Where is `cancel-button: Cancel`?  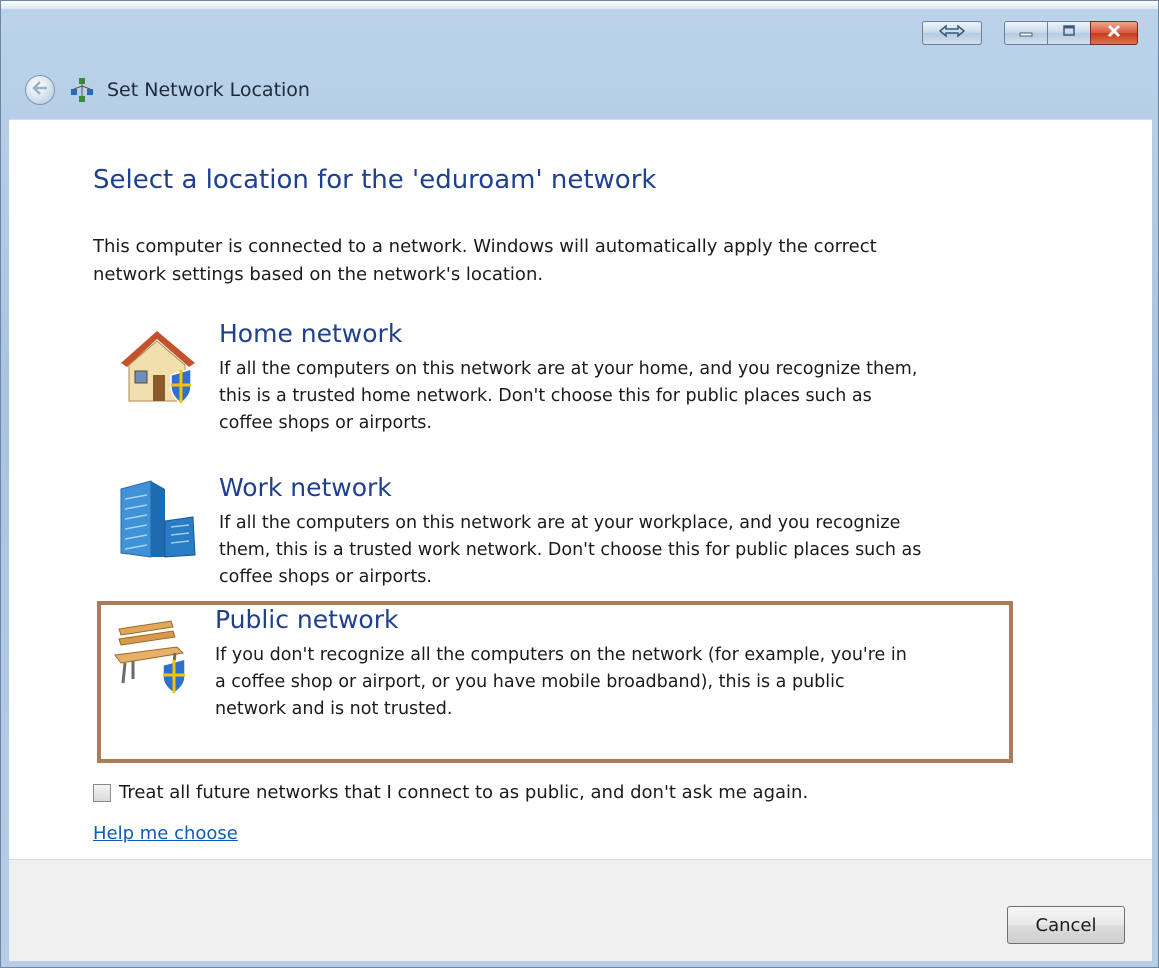
cancel-button: Cancel is located at coordinates (1066, 925).